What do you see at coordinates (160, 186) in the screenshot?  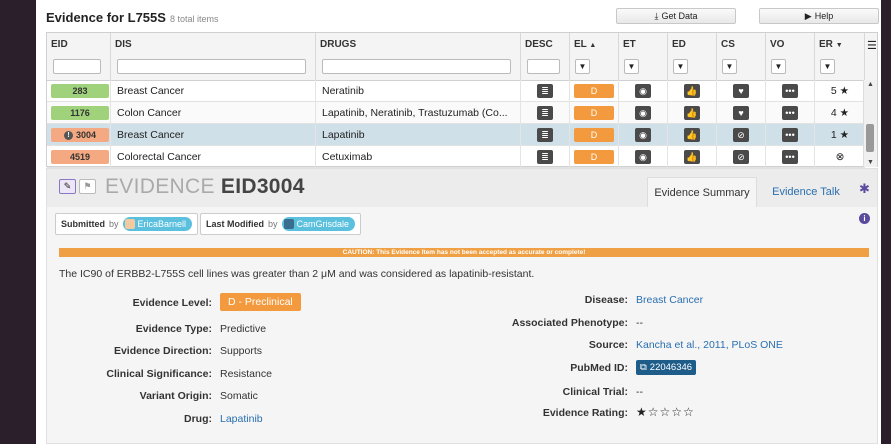 I see `title-prefix: EVIDENCE` at bounding box center [160, 186].